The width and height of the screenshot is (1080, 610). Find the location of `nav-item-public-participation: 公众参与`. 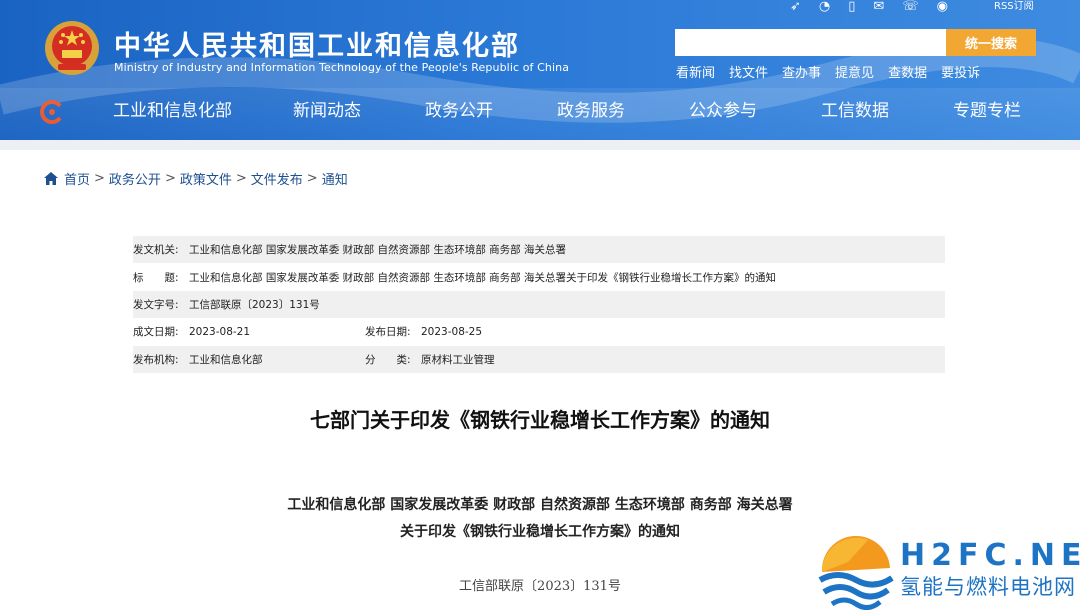

nav-item-public-participation: 公众参与 is located at coordinates (723, 108).